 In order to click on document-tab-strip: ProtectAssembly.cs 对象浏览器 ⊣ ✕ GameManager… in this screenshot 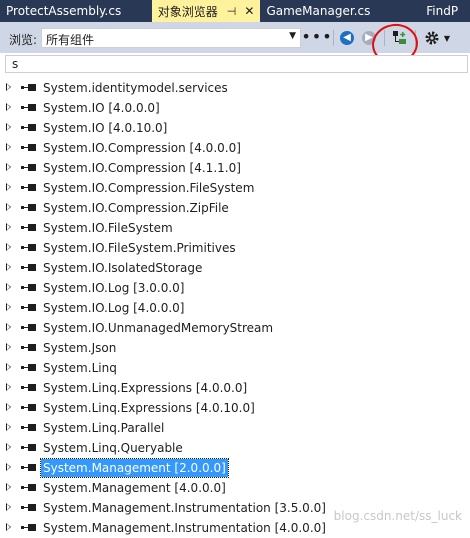, I will do `click(235, 11)`.